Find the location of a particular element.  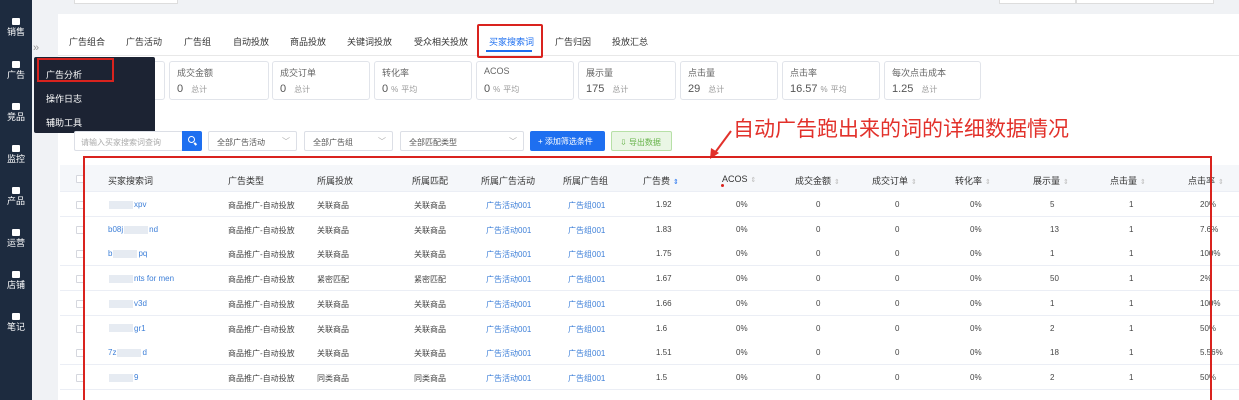

search-button is located at coordinates (192, 141).